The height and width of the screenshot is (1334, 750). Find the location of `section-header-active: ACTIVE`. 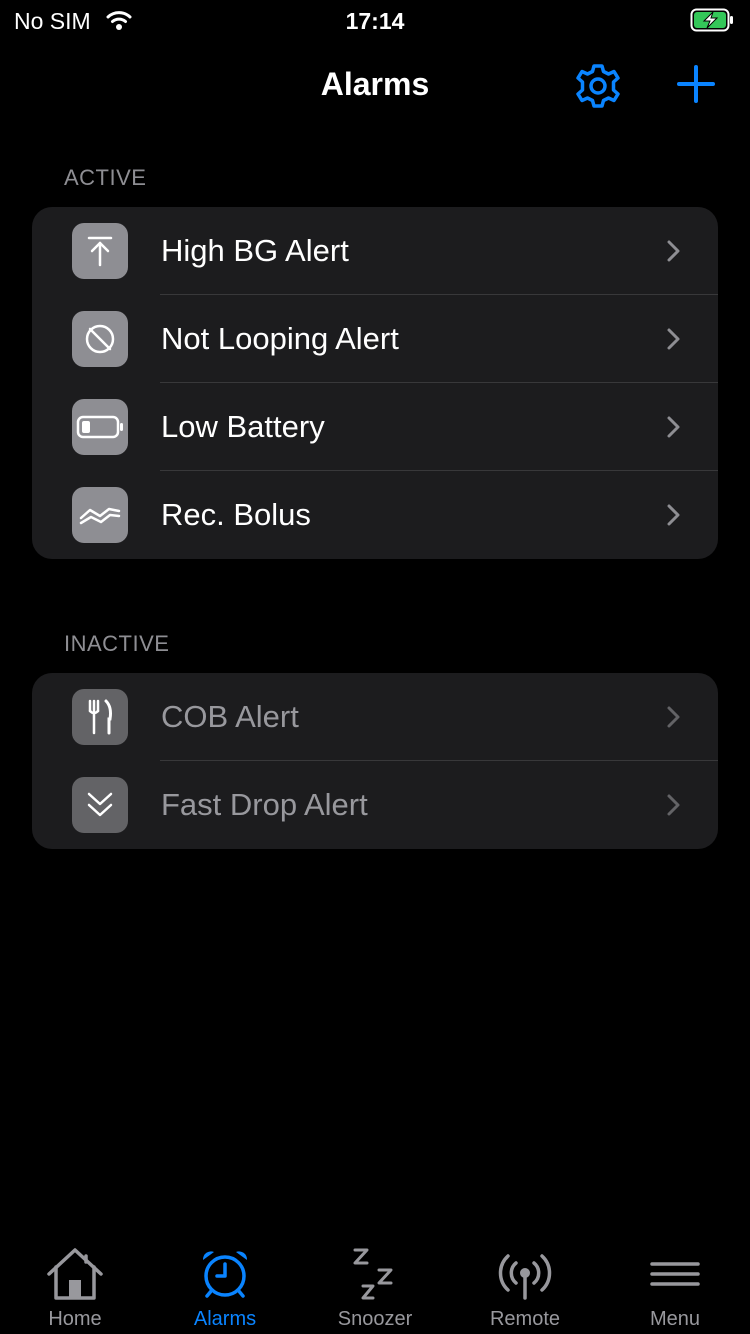

section-header-active: ACTIVE is located at coordinates (105, 177).